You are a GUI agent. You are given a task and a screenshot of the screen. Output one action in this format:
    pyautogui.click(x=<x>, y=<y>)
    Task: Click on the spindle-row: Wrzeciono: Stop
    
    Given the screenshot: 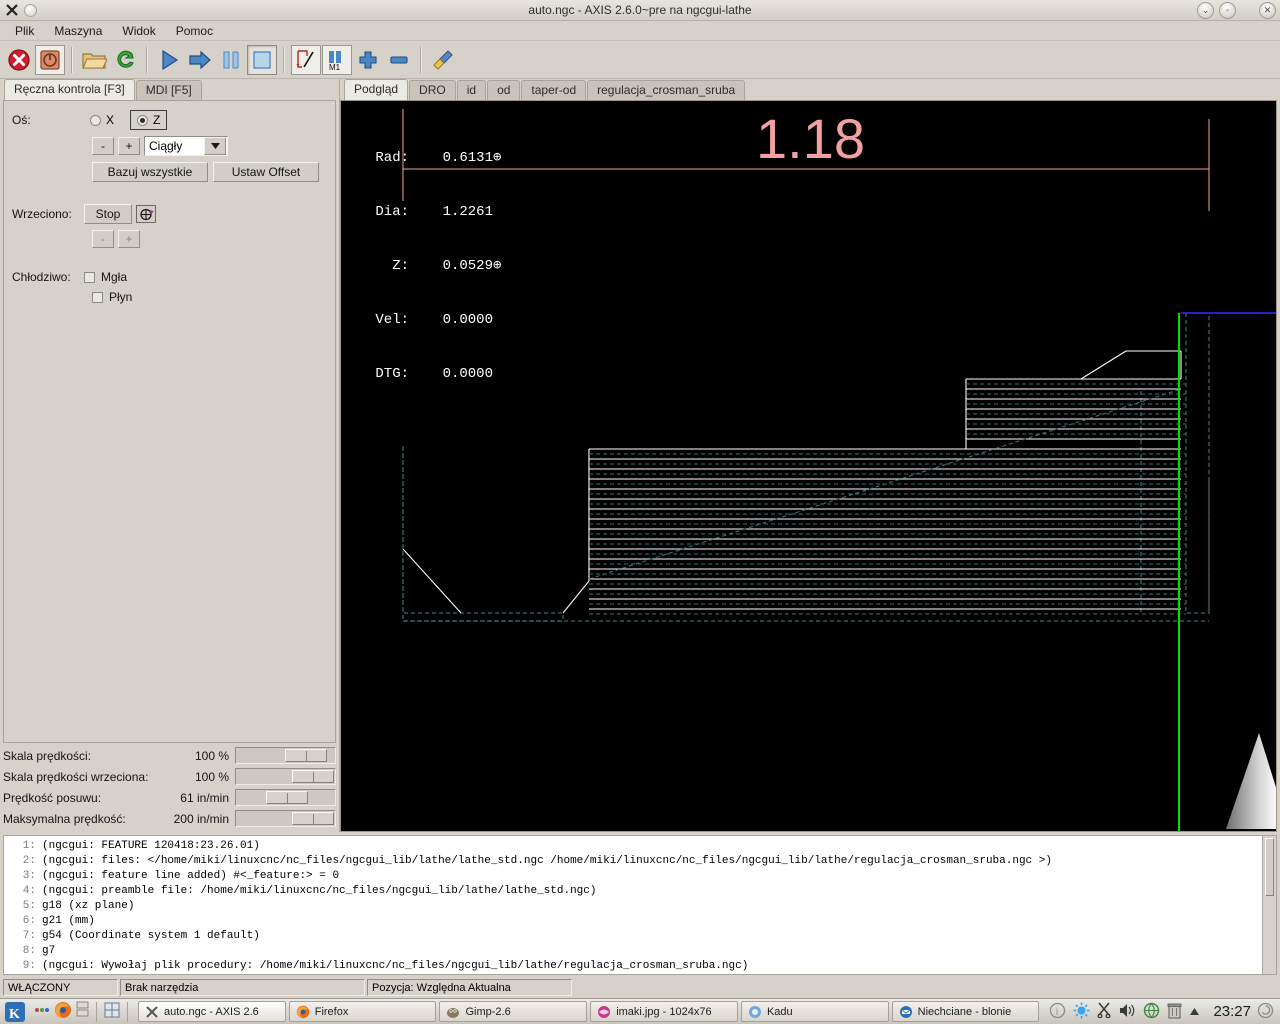 What is the action you would take?
    pyautogui.click(x=169, y=214)
    